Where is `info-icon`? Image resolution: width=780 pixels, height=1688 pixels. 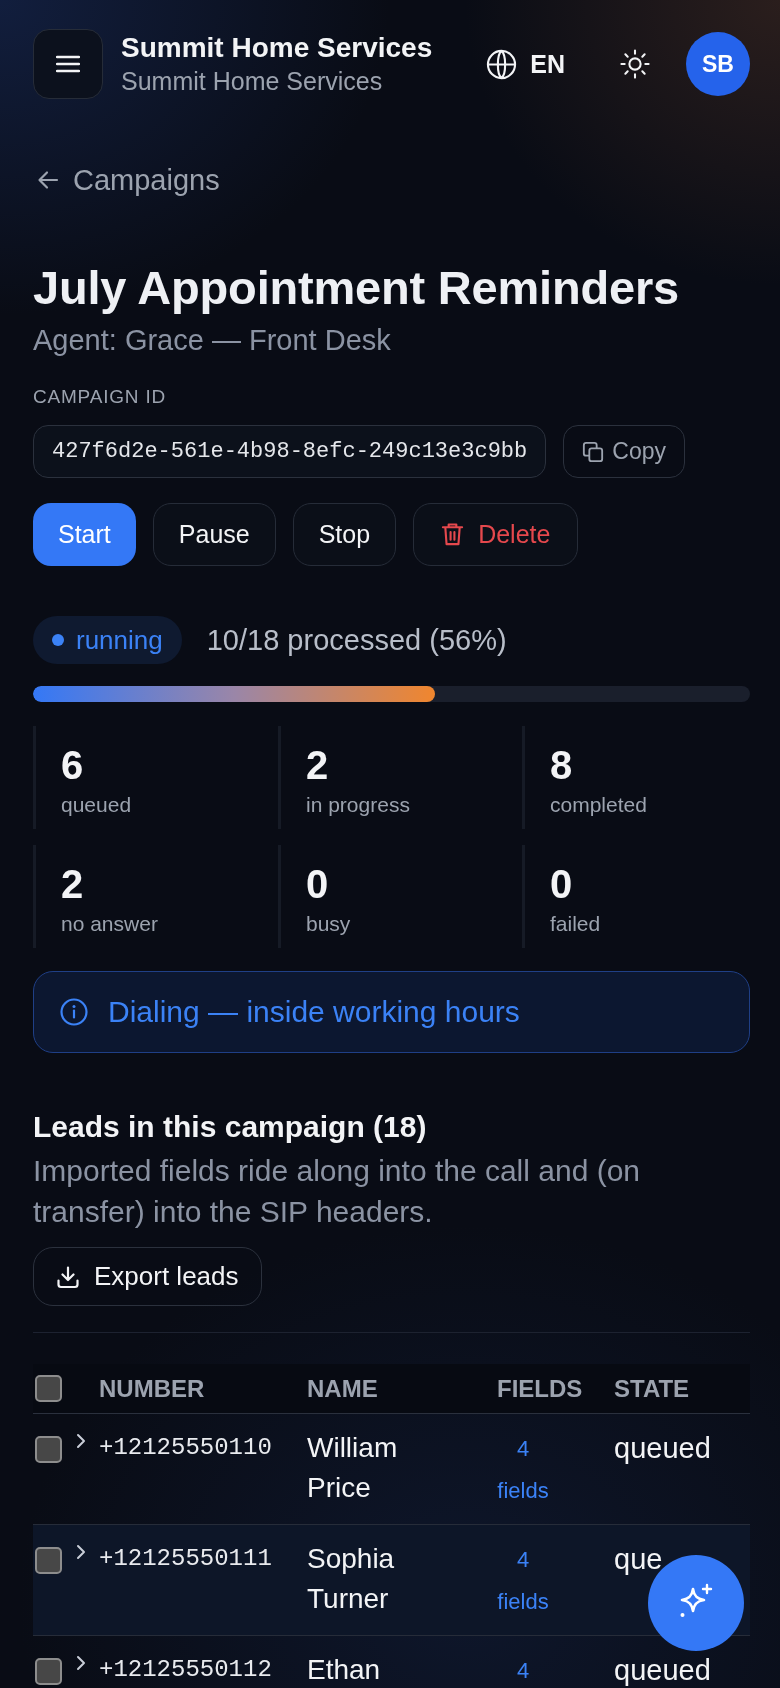
info-icon is located at coordinates (74, 1012).